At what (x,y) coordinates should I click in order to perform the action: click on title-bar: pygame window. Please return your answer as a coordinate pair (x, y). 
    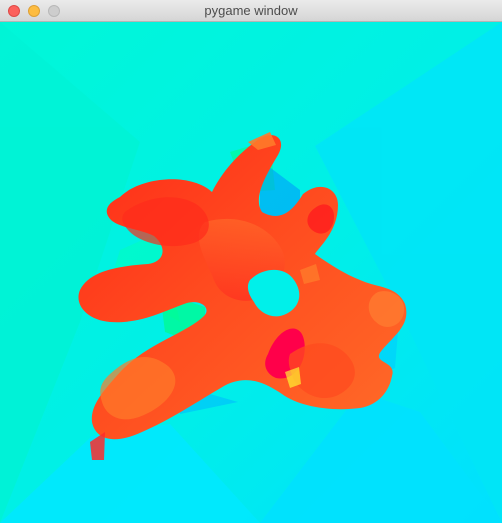
    Looking at the image, I should click on (251, 11).